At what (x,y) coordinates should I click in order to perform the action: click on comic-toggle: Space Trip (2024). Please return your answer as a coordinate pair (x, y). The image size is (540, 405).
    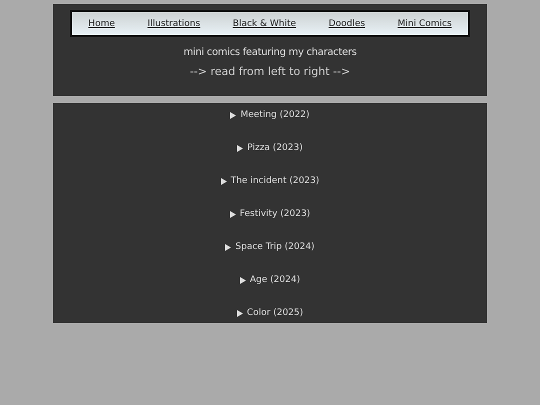
    Looking at the image, I should click on (270, 247).